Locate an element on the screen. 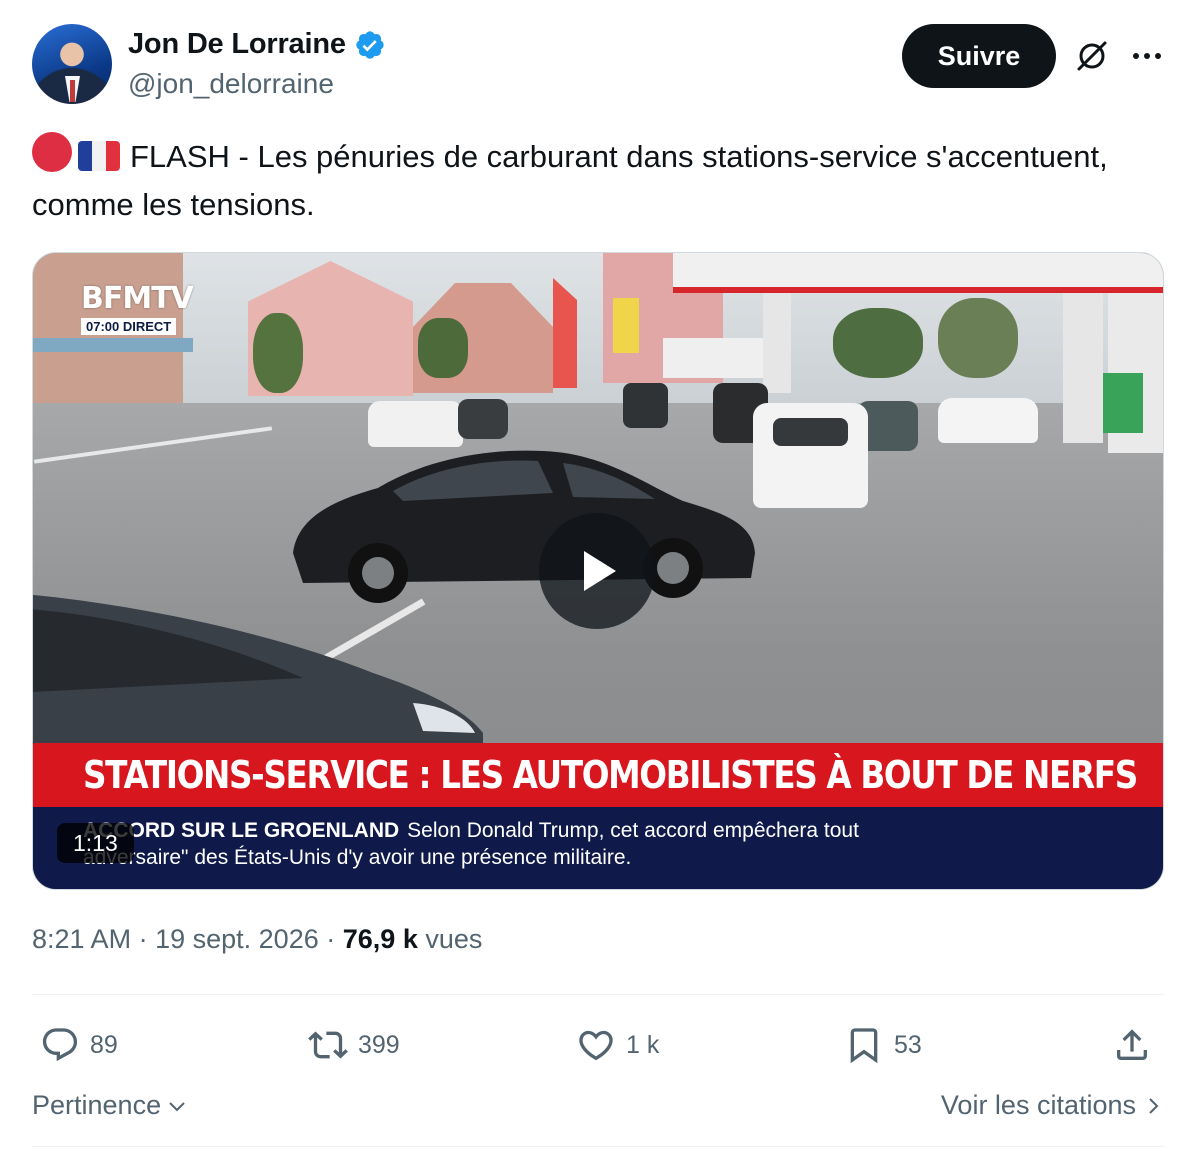 The width and height of the screenshot is (1196, 1150). verified-badge-icon is located at coordinates (370, 44).